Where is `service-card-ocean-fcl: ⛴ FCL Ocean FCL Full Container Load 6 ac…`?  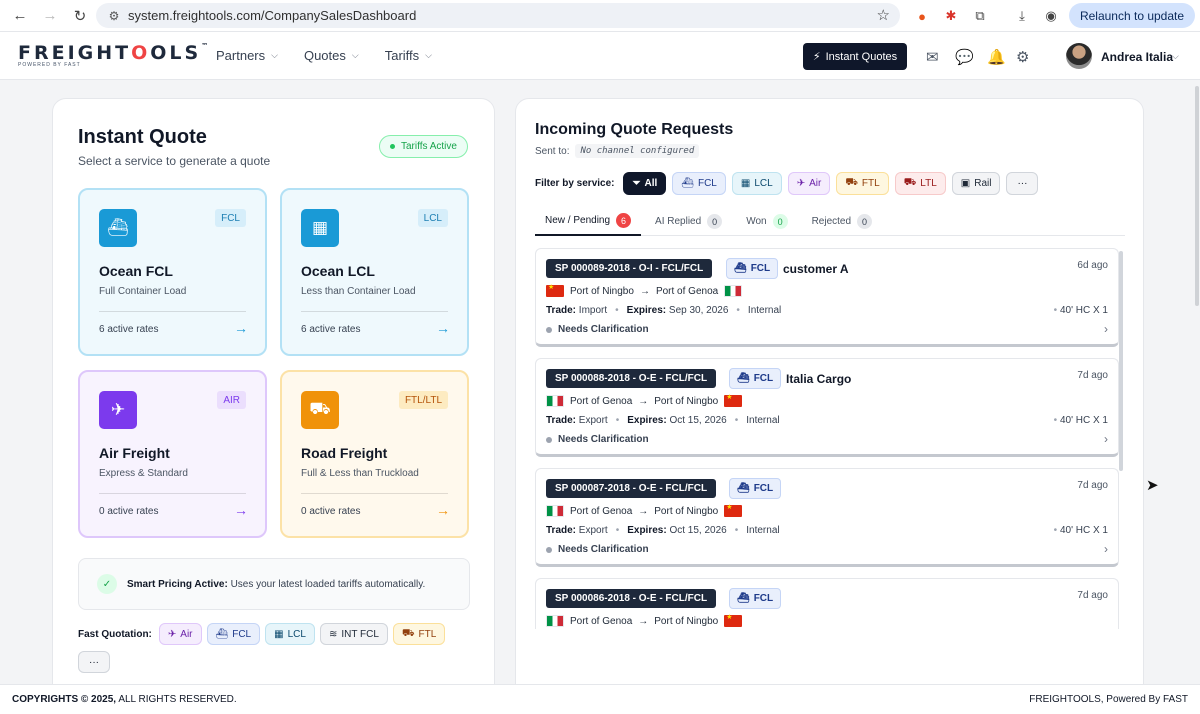
service-card-ocean-fcl: ⛴ FCL Ocean FCL Full Container Load 6 ac… is located at coordinates (172, 272).